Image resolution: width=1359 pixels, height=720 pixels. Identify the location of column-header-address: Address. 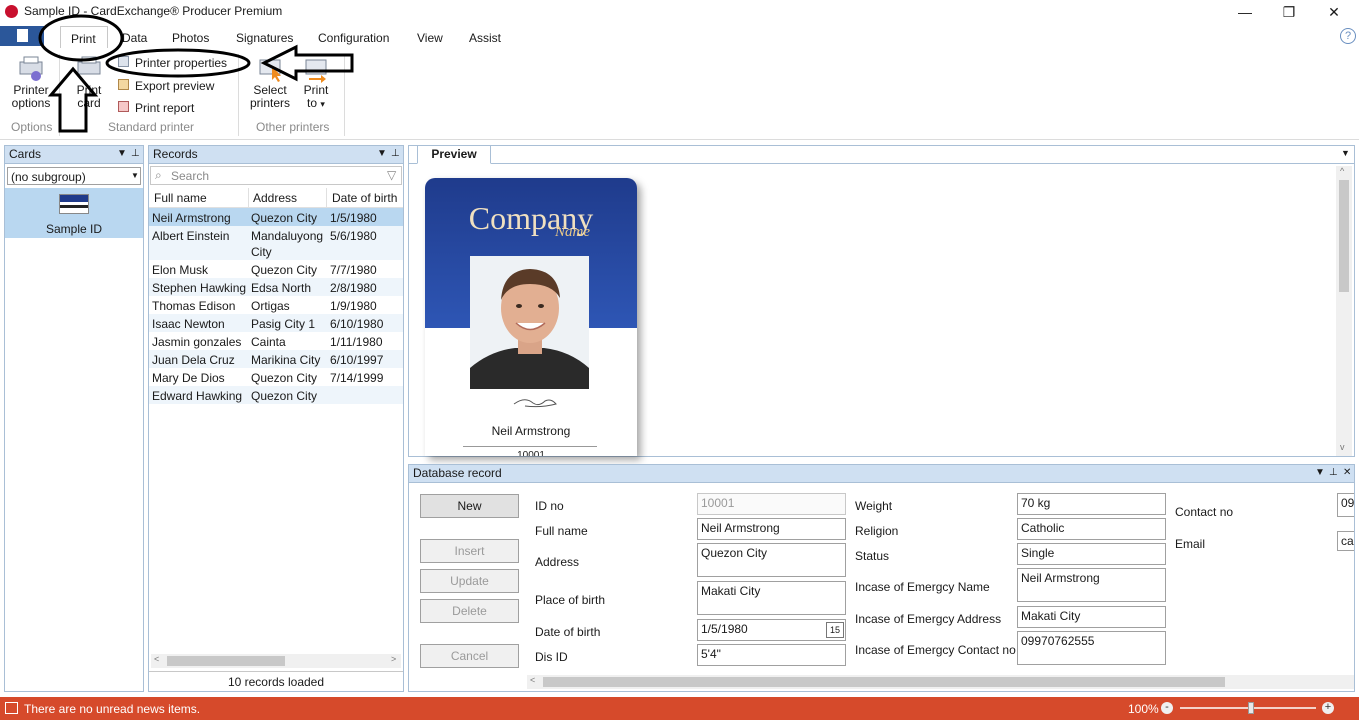
(275, 198).